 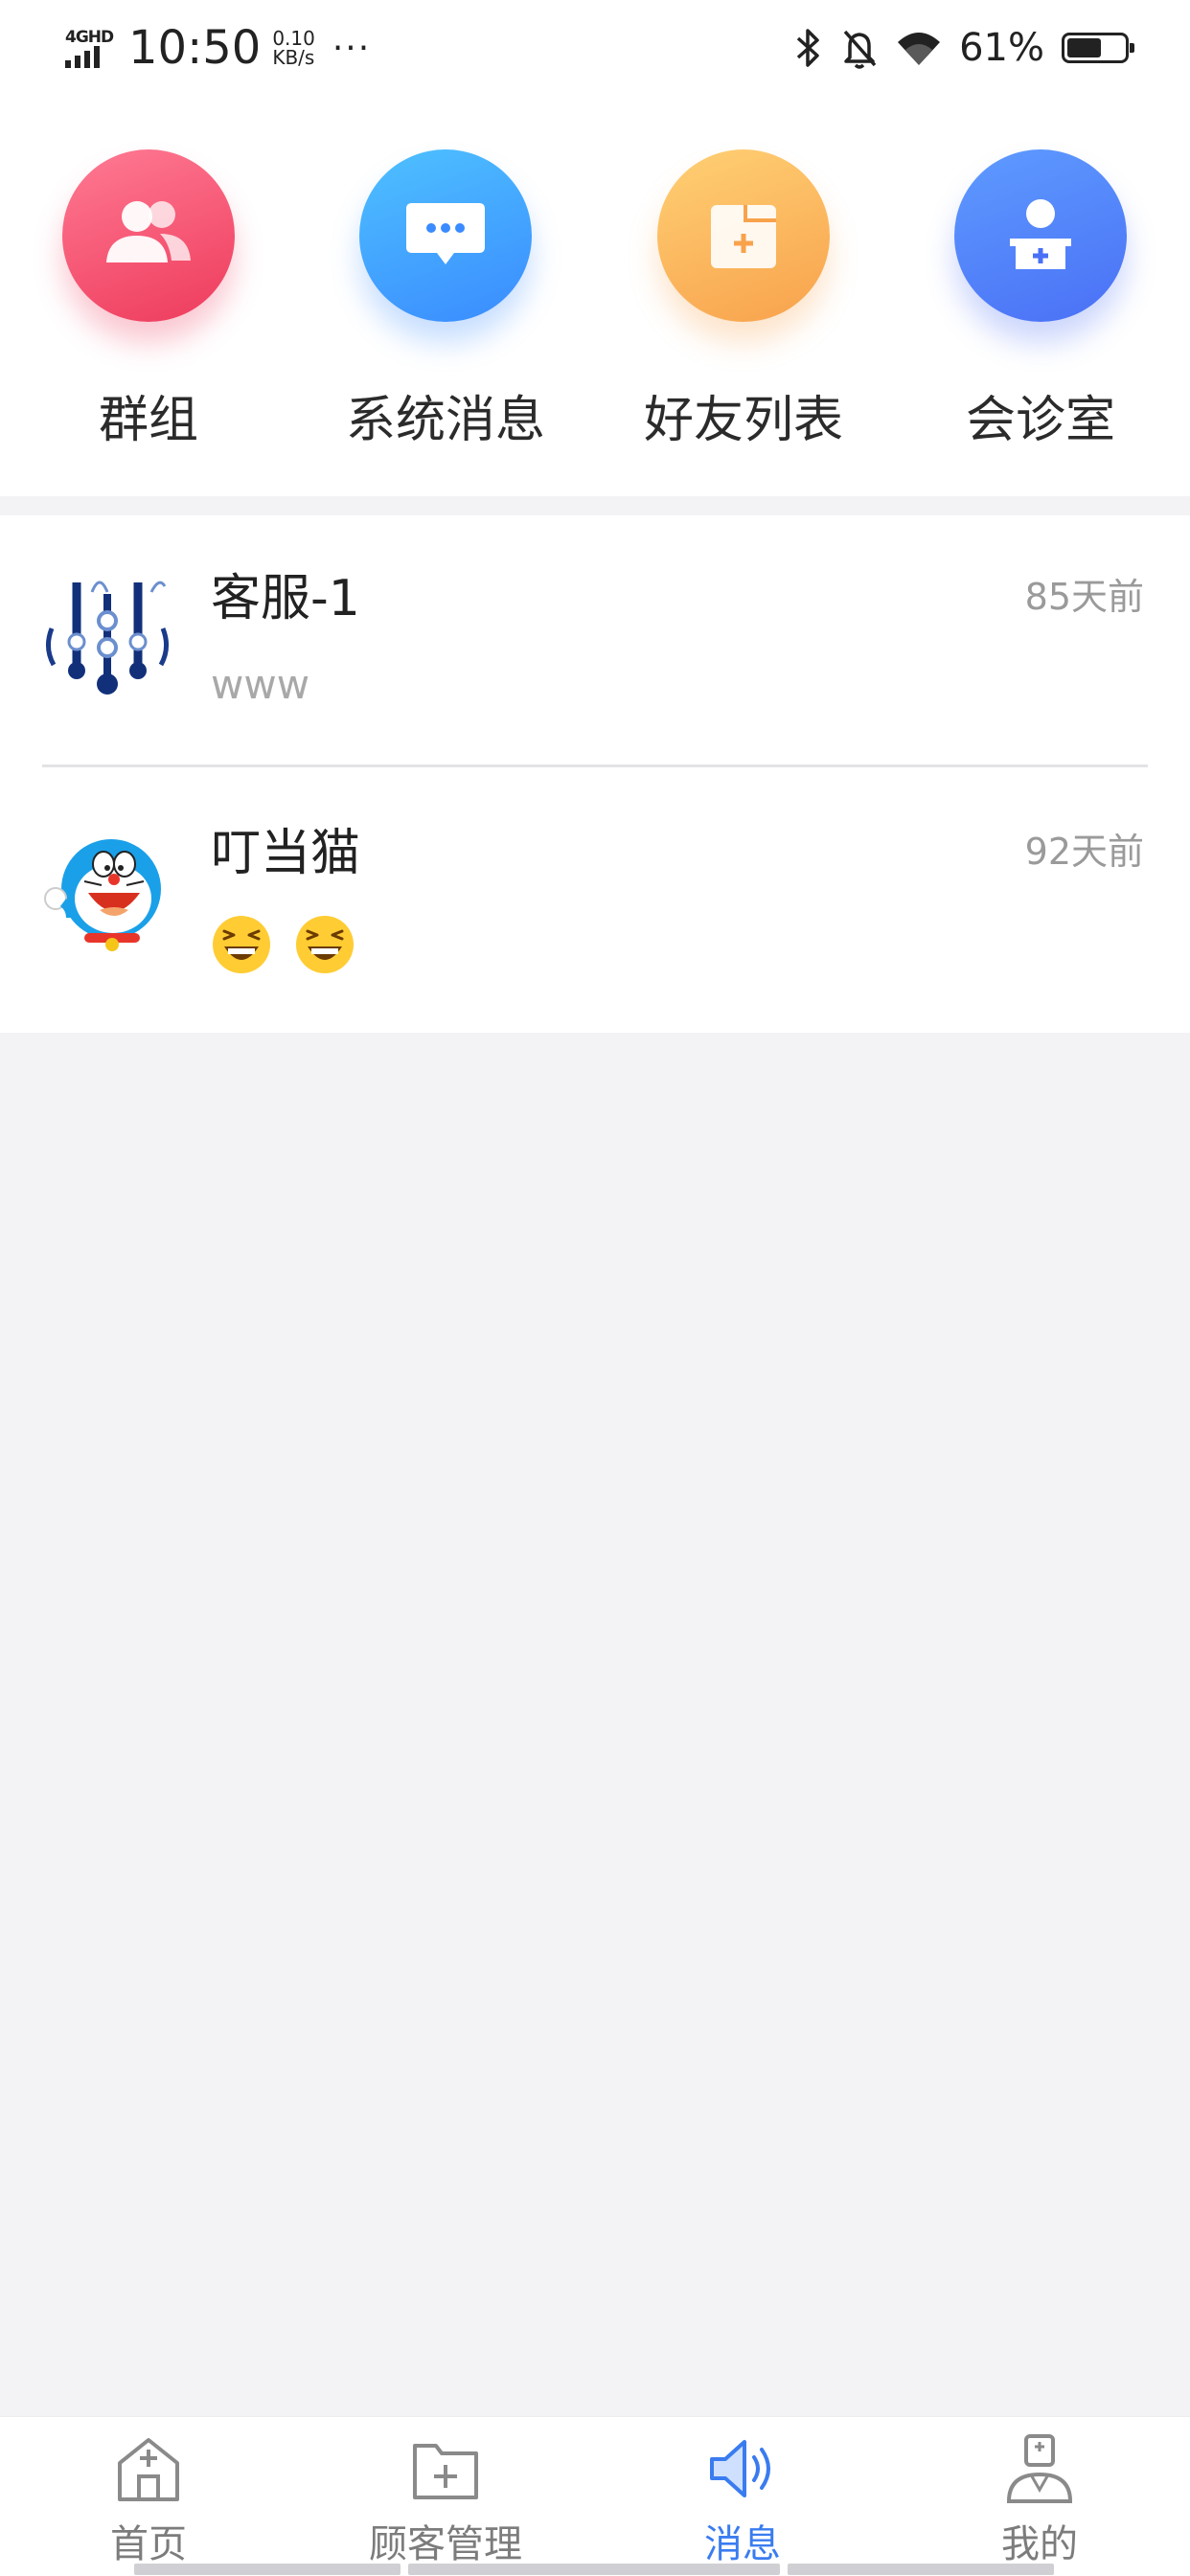 I want to click on chat-divider, so click(x=595, y=765).